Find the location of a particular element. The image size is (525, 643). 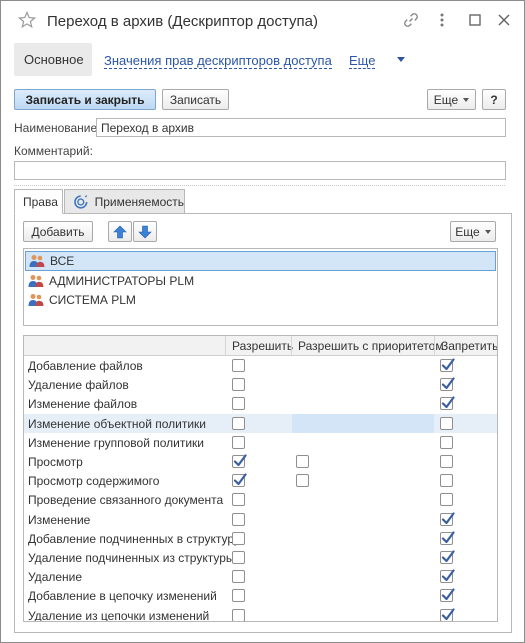

table-row: Удаление из цепочки изменений is located at coordinates (260, 613).